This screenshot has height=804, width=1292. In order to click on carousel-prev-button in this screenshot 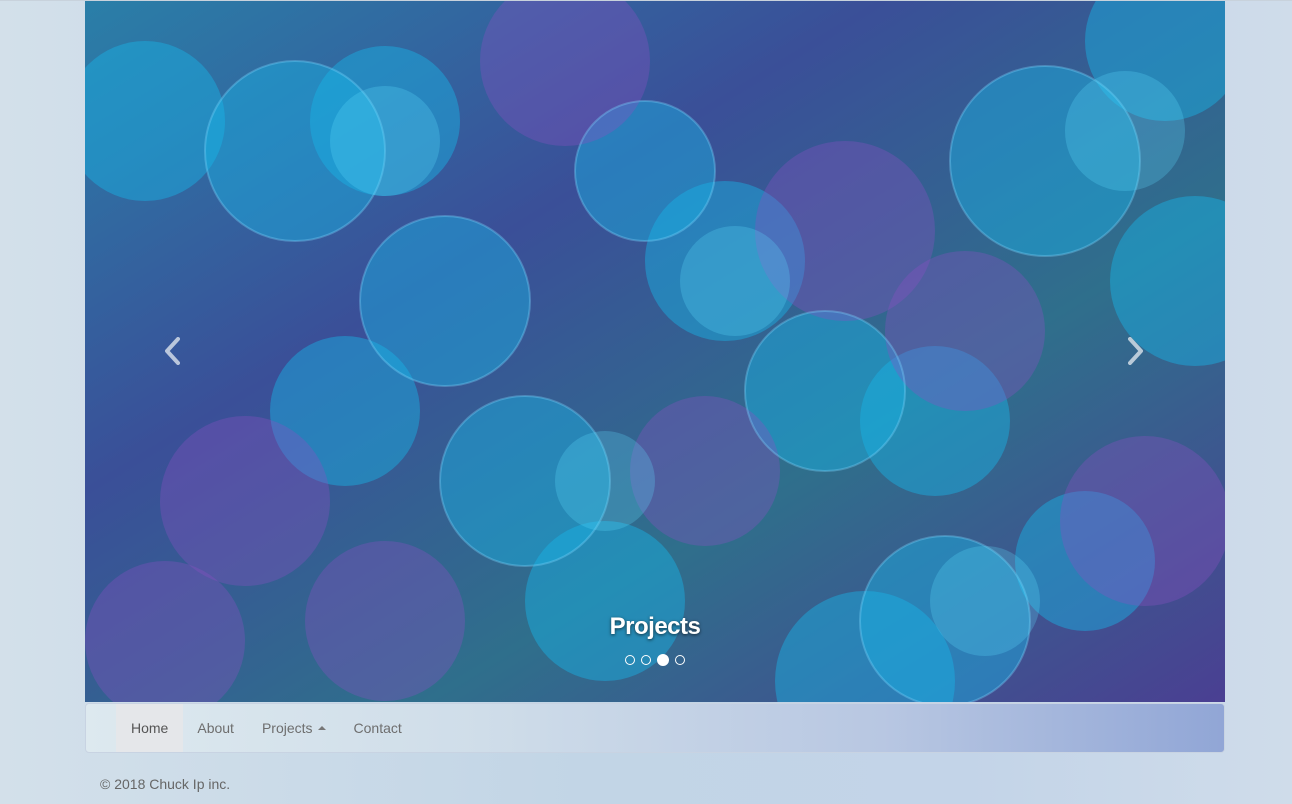, I will do `click(173, 351)`.